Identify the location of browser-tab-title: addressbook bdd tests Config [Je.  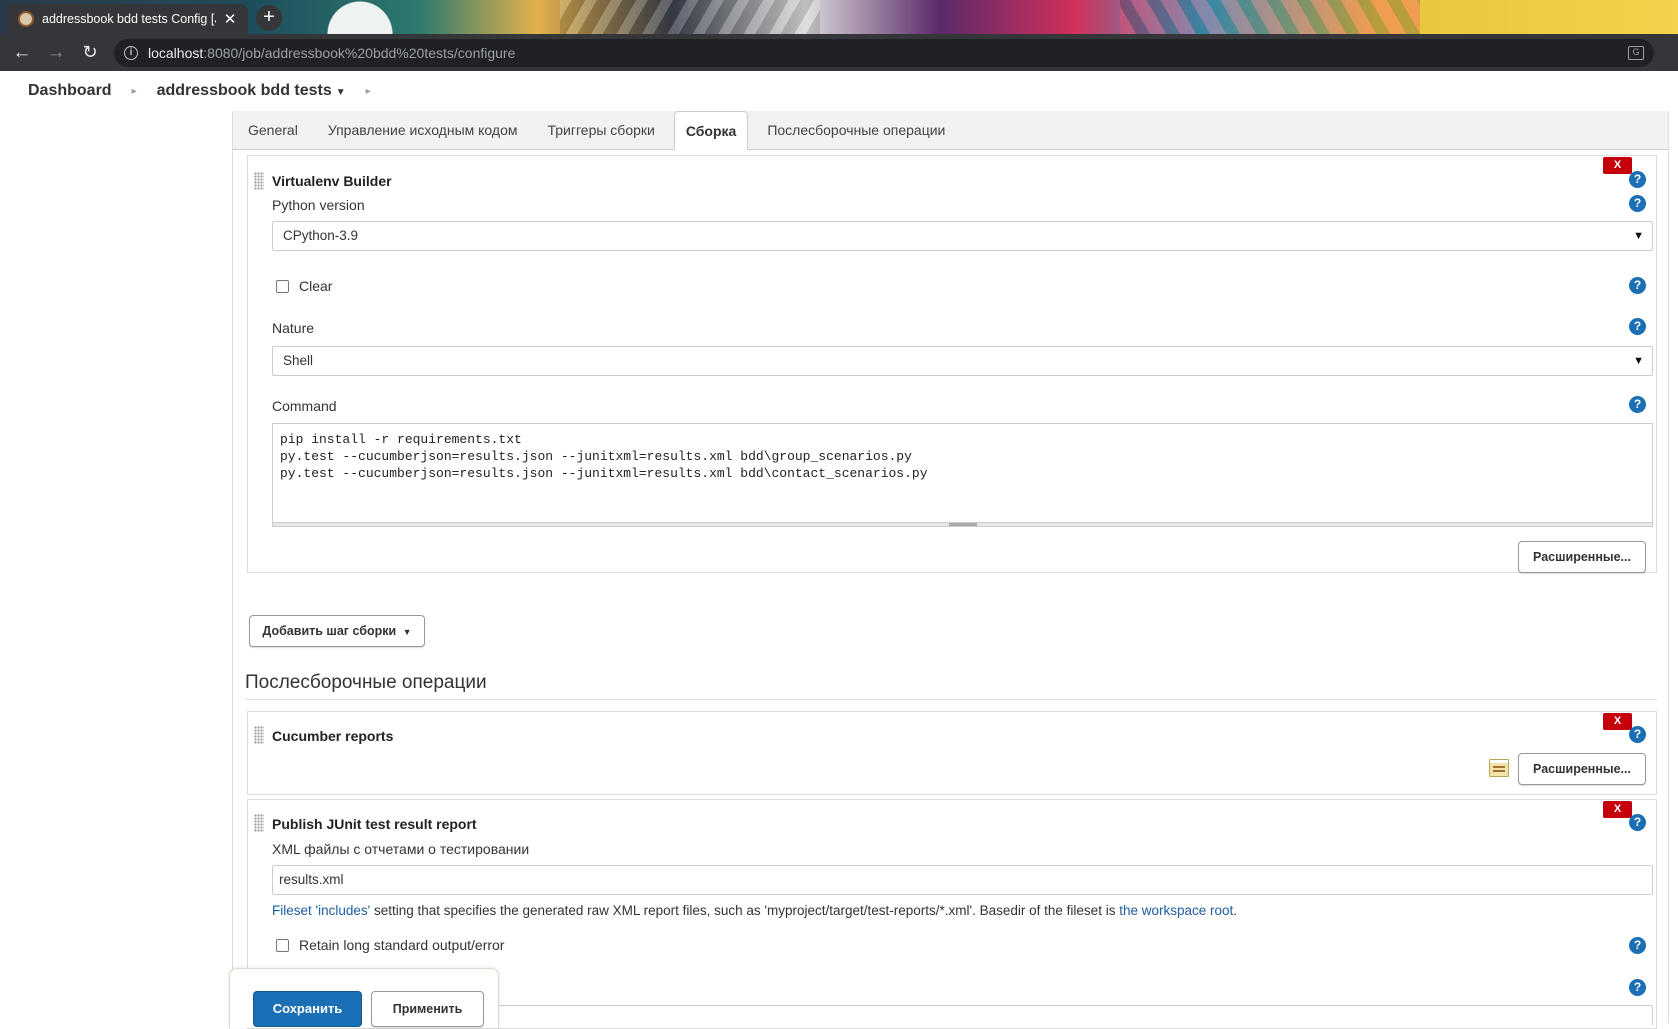
(129, 19).